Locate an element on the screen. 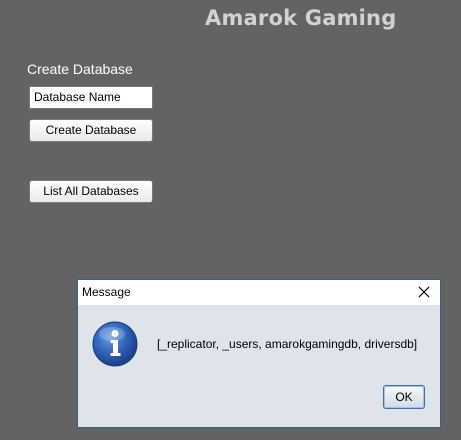 The image size is (461, 440). list-all-databases-button: List All Databases is located at coordinates (91, 191).